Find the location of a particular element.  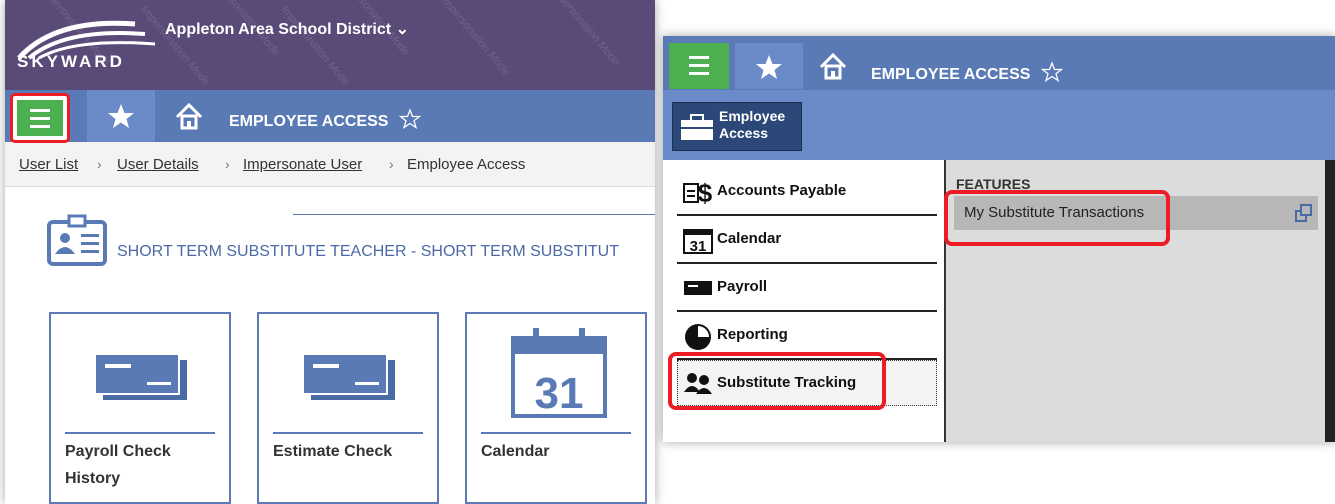

menu-item-label: Payroll is located at coordinates (742, 286).